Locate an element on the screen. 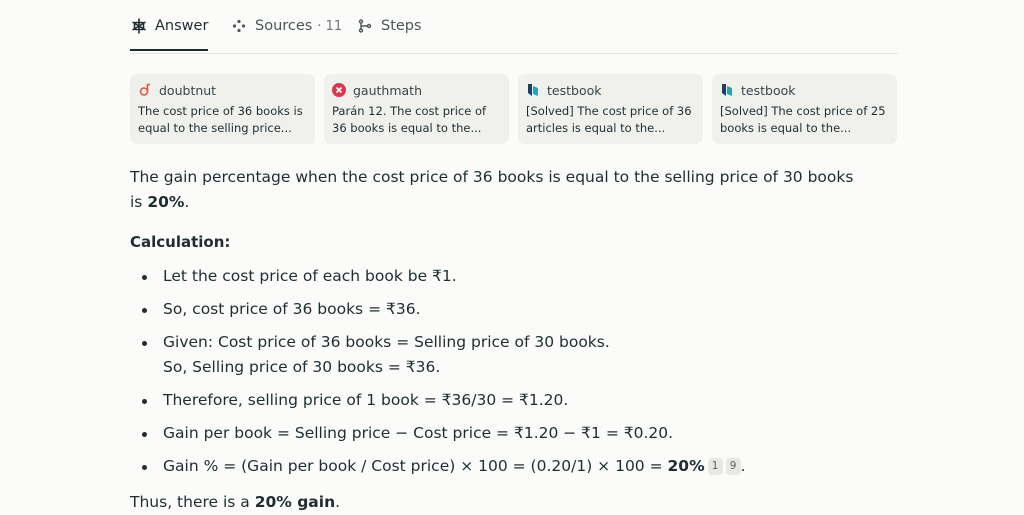  answer-icon is located at coordinates (139, 26).